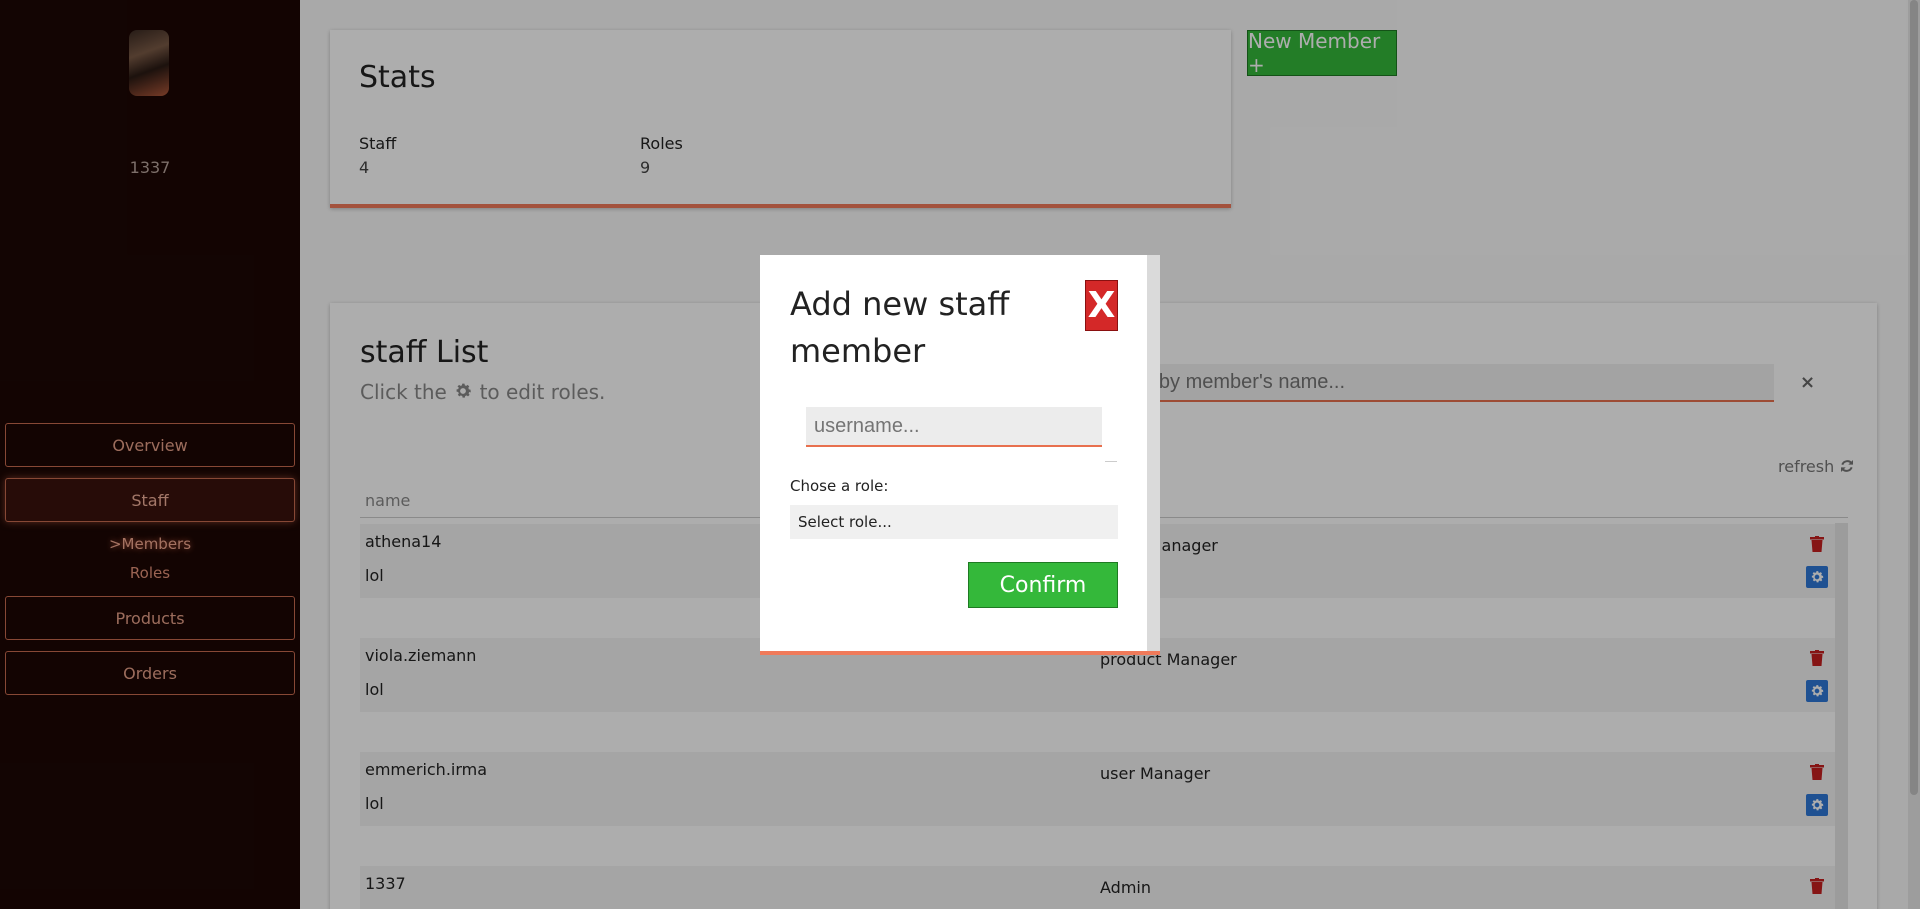 This screenshot has height=909, width=1920. Describe the element at coordinates (1111, 461) in the screenshot. I see `divider` at that location.